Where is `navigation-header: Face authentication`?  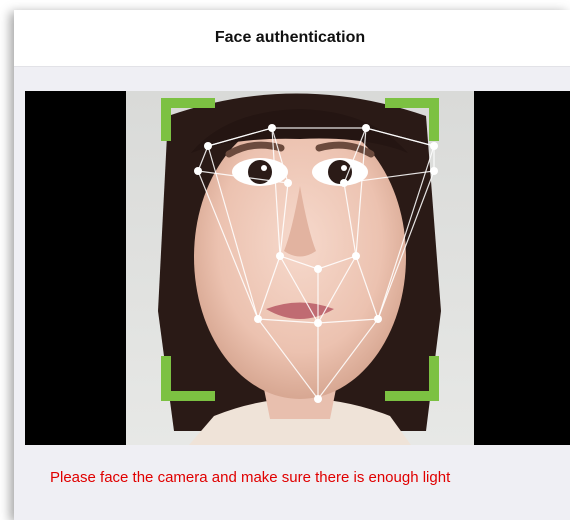 navigation-header: Face authentication is located at coordinates (292, 38).